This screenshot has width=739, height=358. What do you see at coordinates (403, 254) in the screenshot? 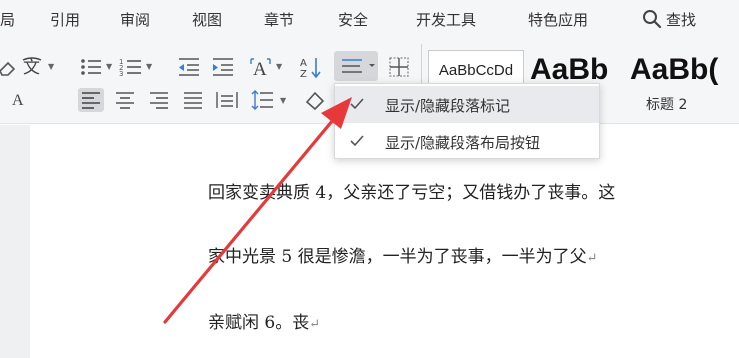
I see `text-line-2: 家中光景 5 很是惨澹，一半为了丧事，一半为了父↵` at bounding box center [403, 254].